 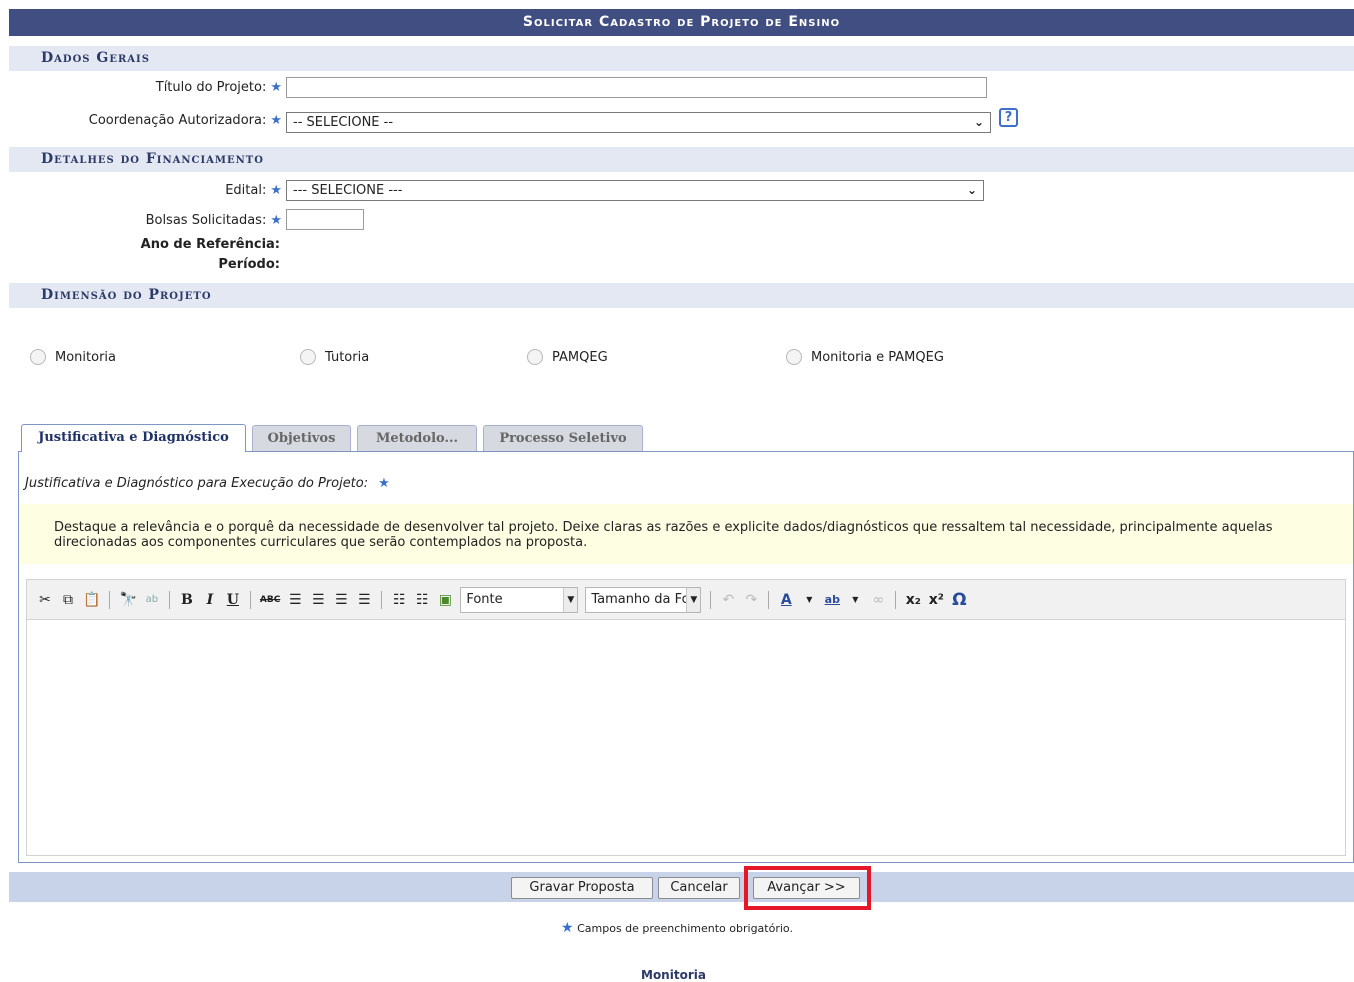 I want to click on edital-selected-value: --- SELECIONE ---, so click(x=348, y=190).